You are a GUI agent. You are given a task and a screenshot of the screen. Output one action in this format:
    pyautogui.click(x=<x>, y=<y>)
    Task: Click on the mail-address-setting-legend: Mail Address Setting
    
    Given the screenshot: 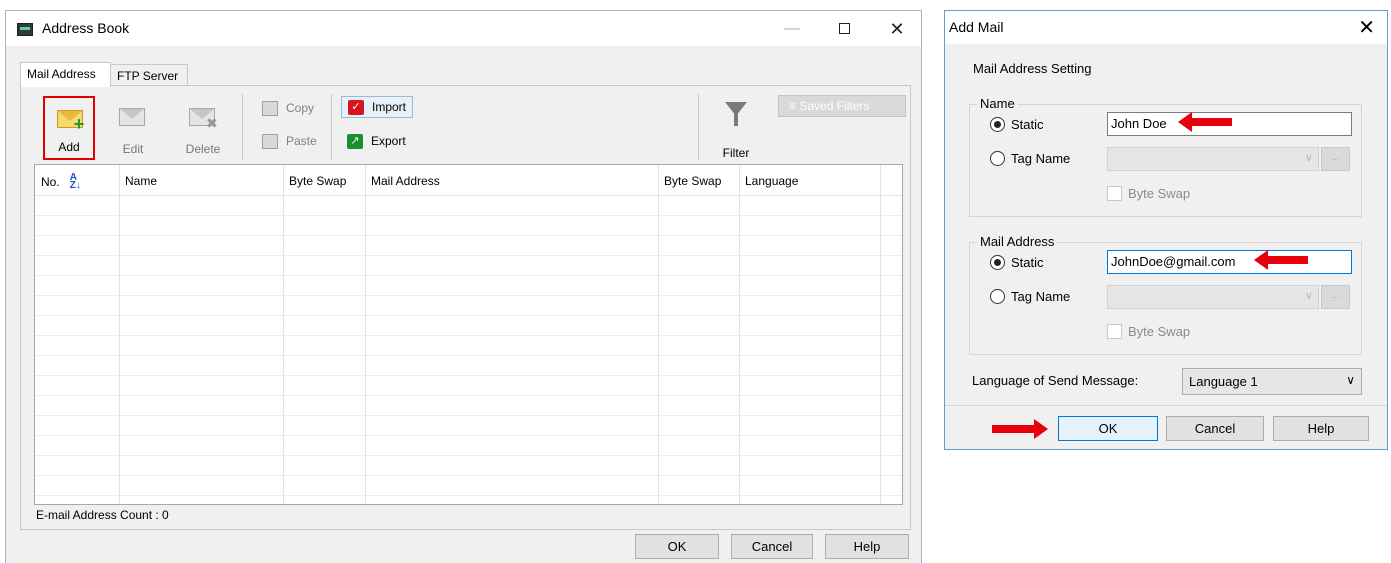 What is the action you would take?
    pyautogui.click(x=1032, y=68)
    